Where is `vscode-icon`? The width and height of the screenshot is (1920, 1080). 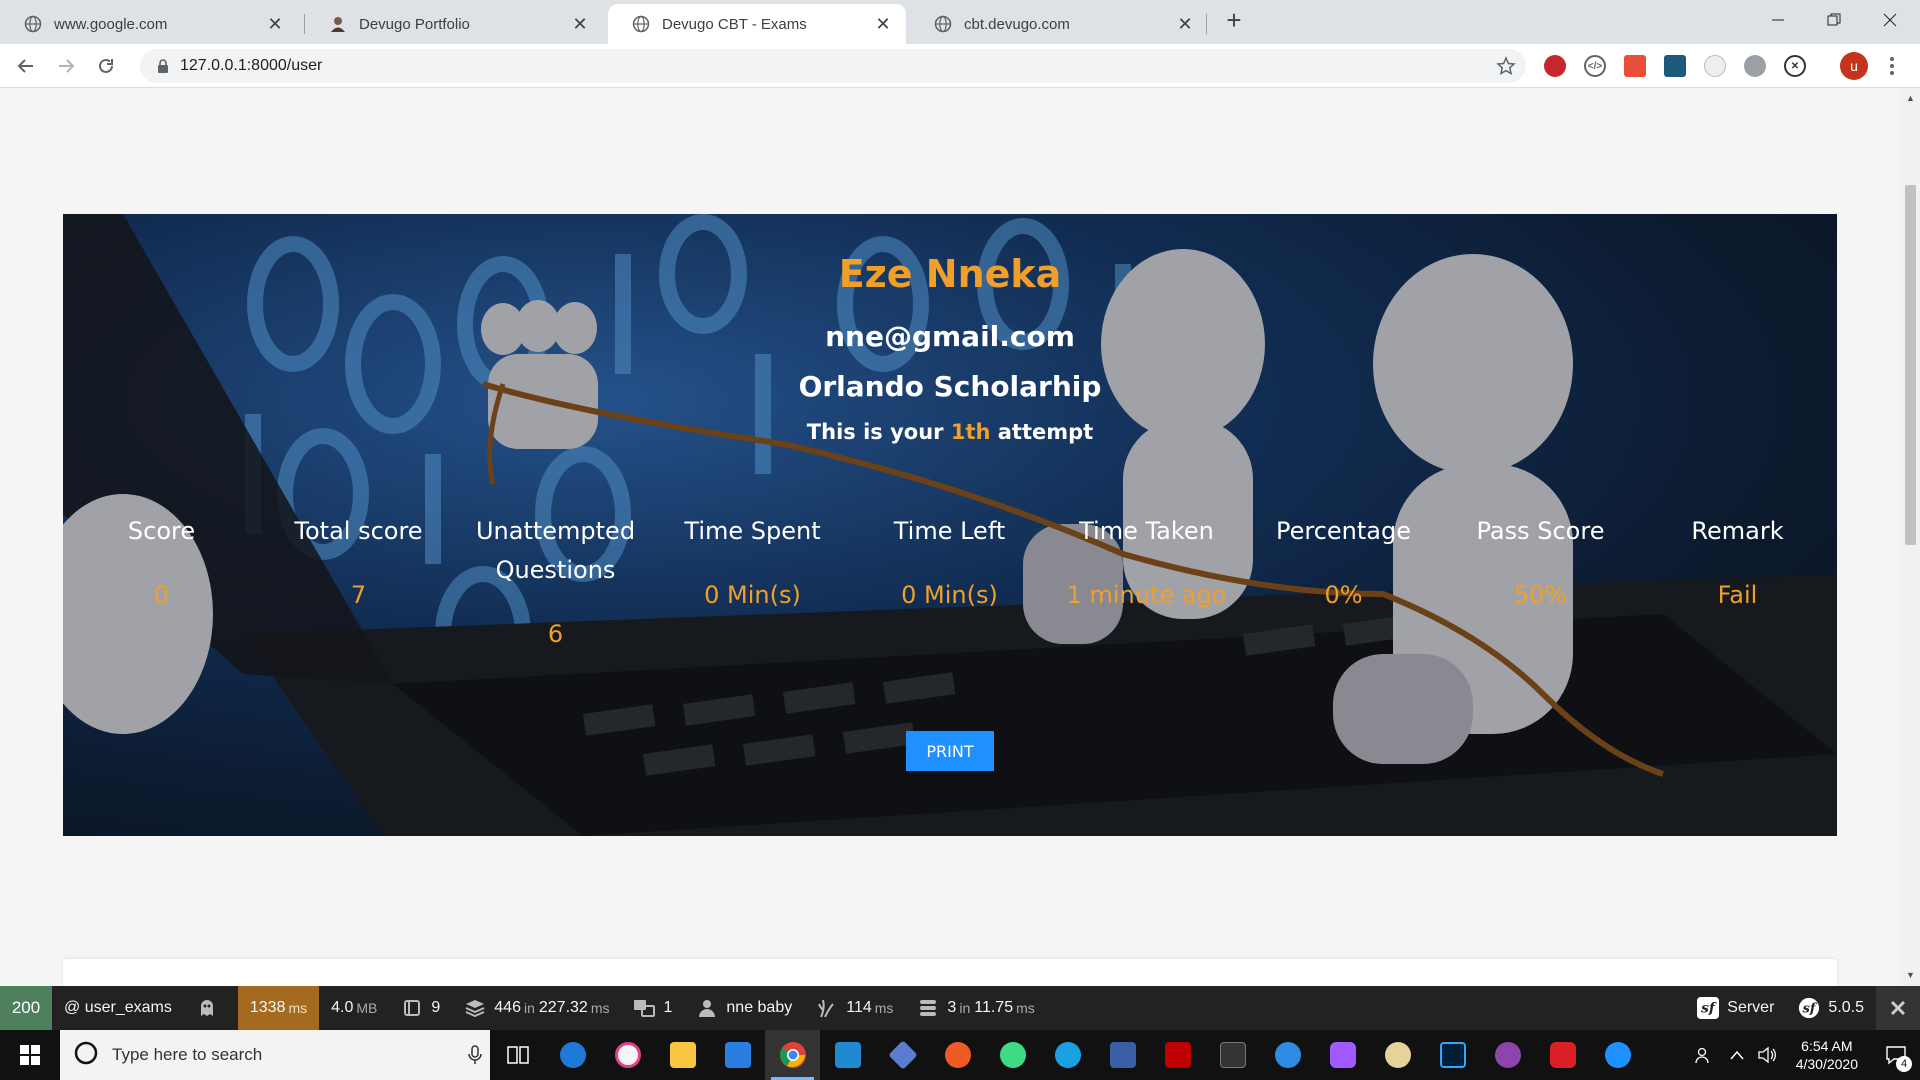
vscode-icon is located at coordinates (847, 1055).